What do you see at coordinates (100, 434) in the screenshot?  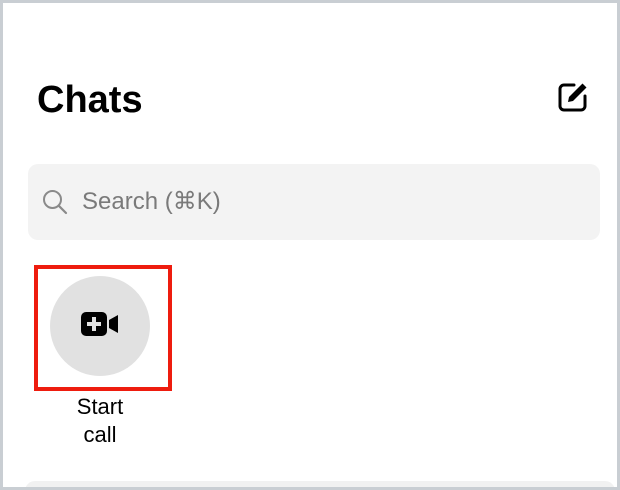 I see `start-call-label-line2: call` at bounding box center [100, 434].